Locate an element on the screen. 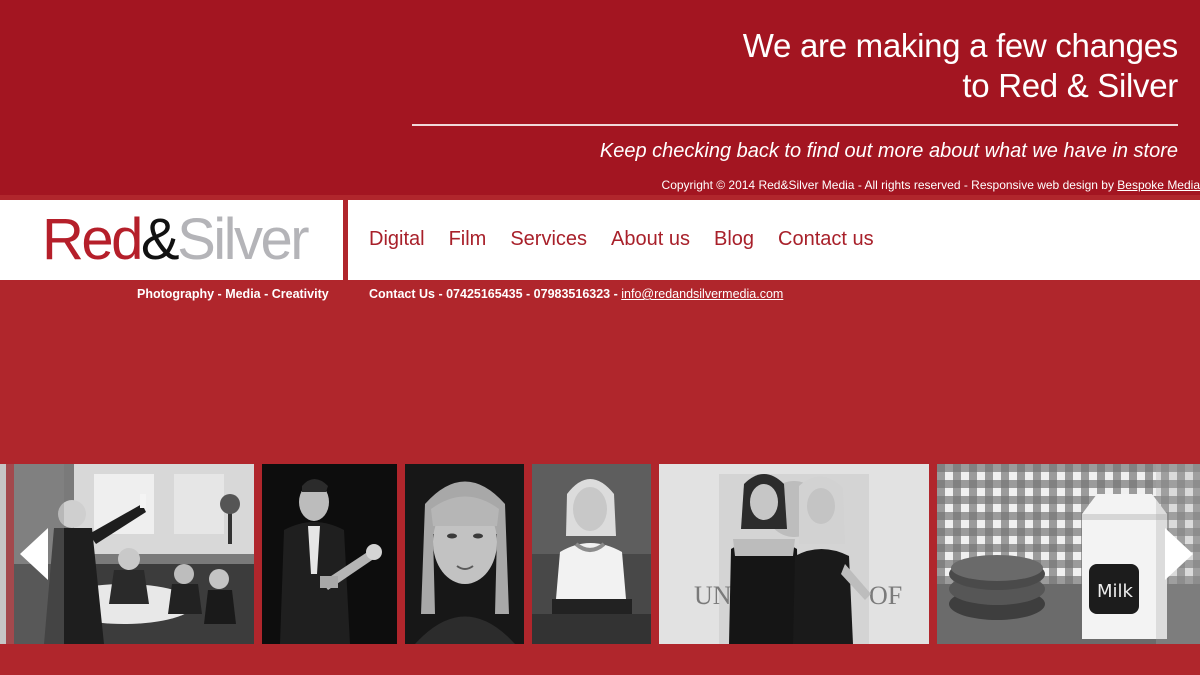  contact-phones: Contact Us - 07425165435 - 07983516323 - is located at coordinates (495, 294).